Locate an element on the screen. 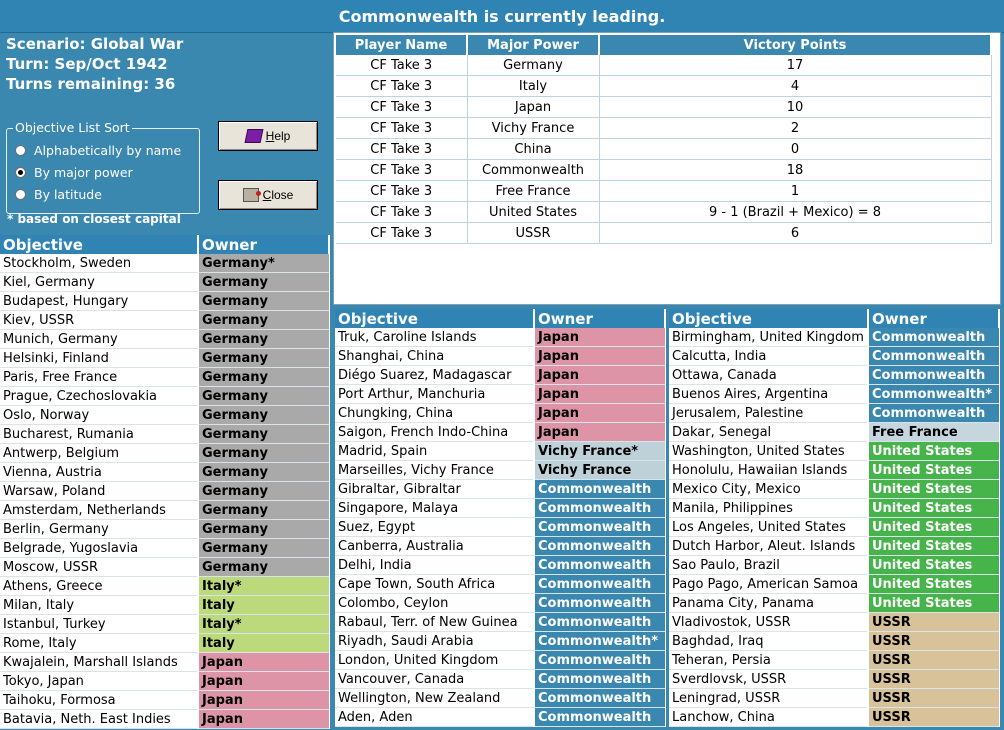 Image resolution: width=1004 pixels, height=730 pixels. objective-name: Pago Pago, American Samoa is located at coordinates (768, 584).